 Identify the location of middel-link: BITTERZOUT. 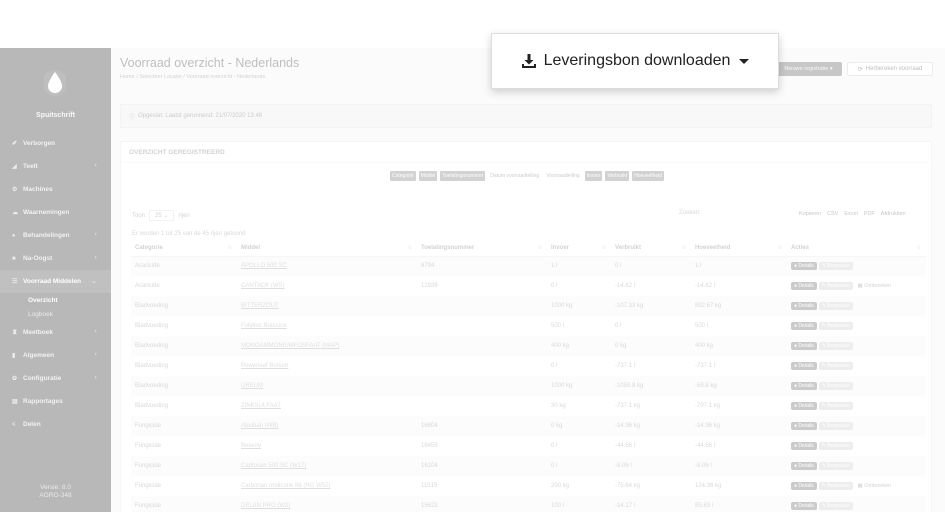
(260, 306).